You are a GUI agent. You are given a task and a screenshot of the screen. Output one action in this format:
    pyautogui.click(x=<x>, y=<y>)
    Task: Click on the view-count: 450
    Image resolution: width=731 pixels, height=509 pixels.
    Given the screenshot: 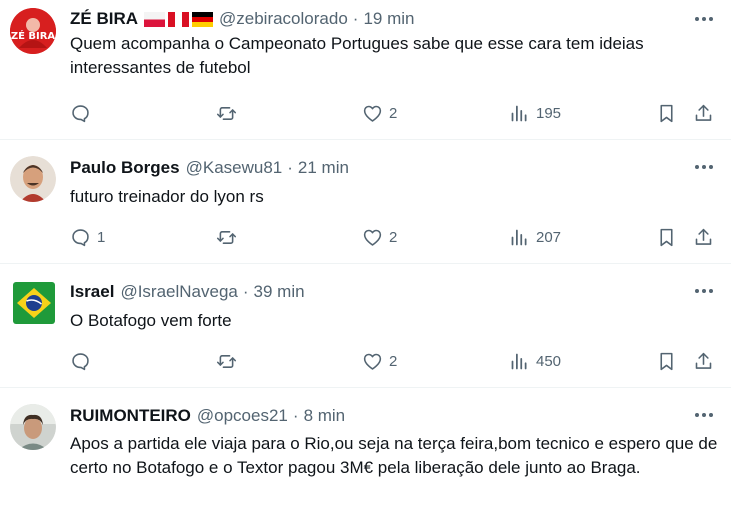 What is the action you would take?
    pyautogui.click(x=549, y=361)
    